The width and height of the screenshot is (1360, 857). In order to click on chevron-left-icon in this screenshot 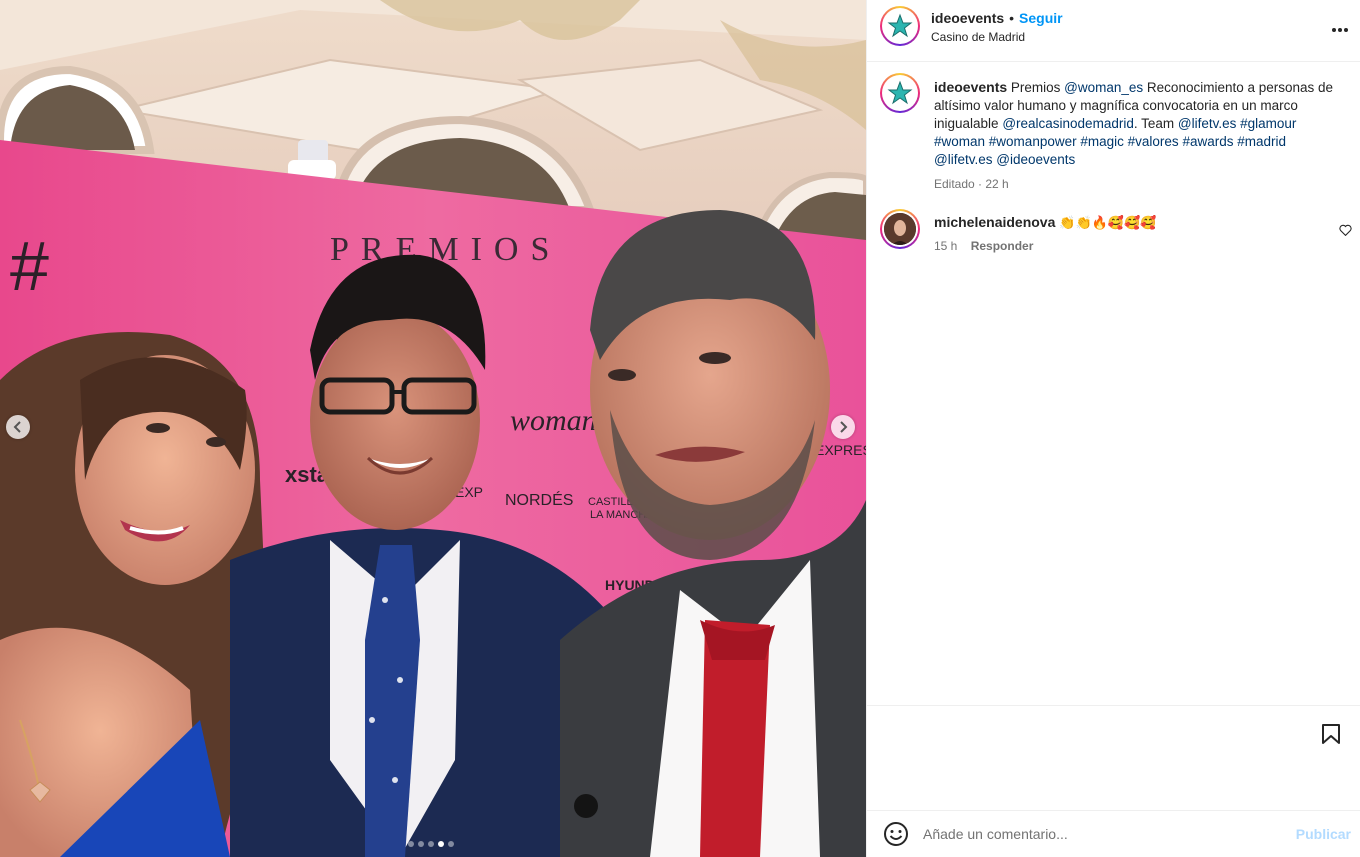, I will do `click(17, 427)`.